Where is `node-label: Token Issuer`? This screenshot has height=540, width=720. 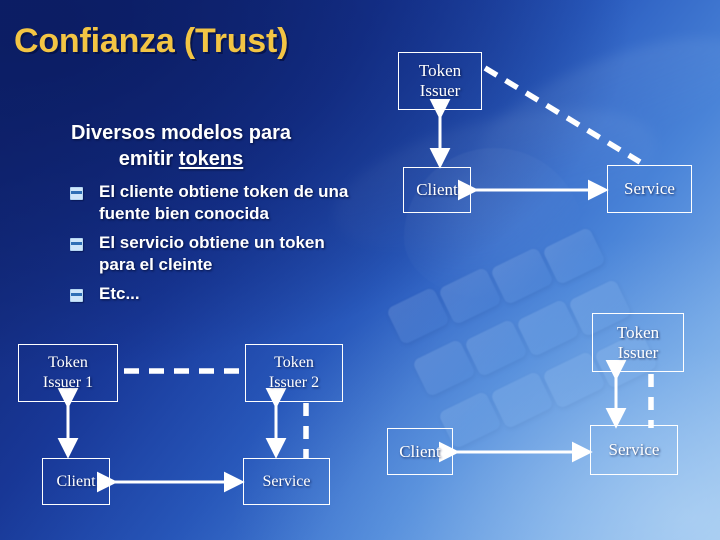
node-label: Token Issuer is located at coordinates (638, 342).